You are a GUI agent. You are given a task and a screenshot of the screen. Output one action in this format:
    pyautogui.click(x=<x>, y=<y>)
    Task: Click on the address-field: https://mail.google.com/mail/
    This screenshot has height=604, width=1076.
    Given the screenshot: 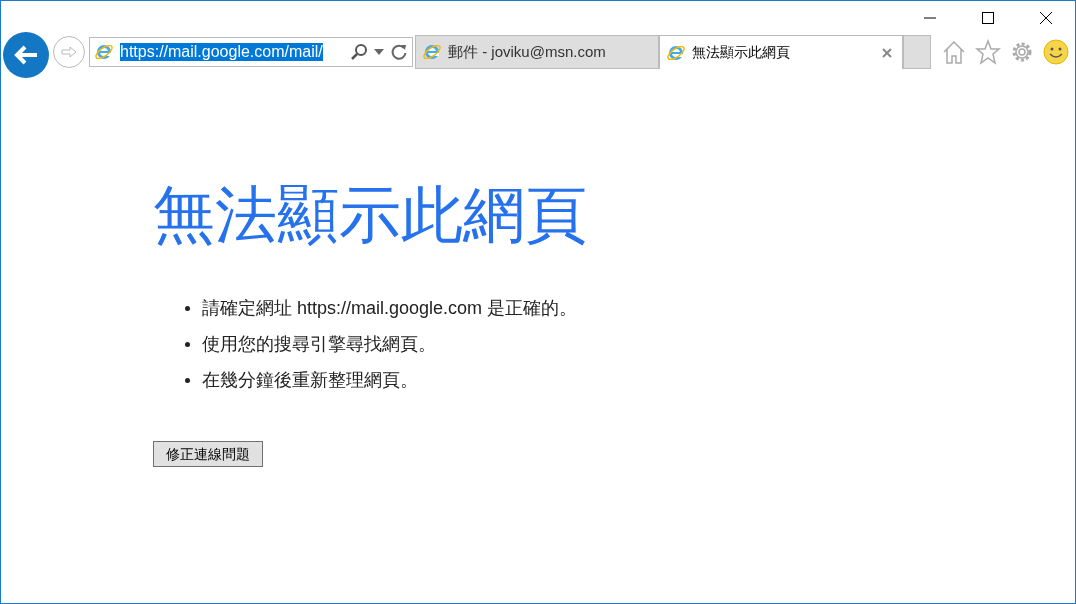 What is the action you would take?
    pyautogui.click(x=251, y=52)
    